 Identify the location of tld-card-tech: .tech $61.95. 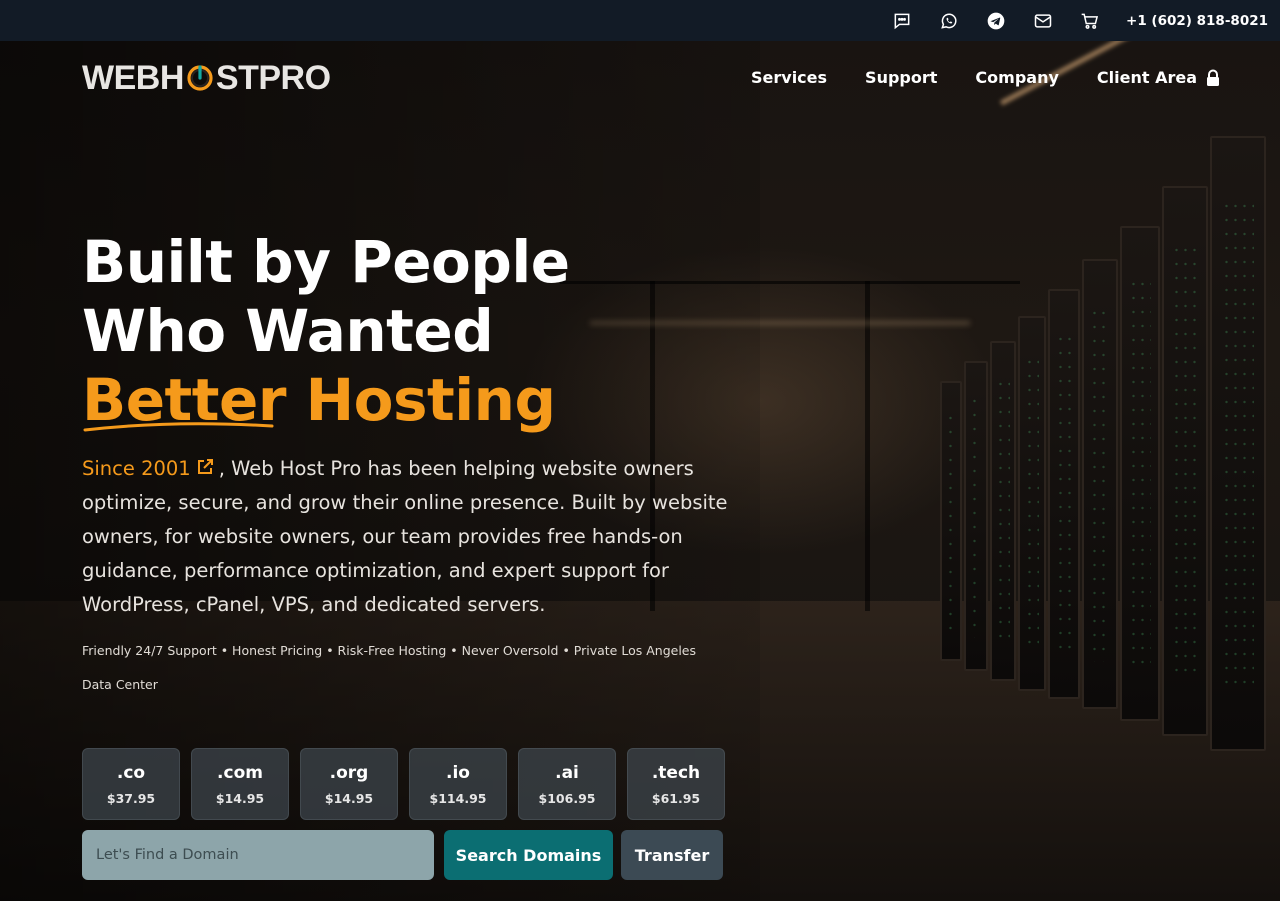
(676, 784).